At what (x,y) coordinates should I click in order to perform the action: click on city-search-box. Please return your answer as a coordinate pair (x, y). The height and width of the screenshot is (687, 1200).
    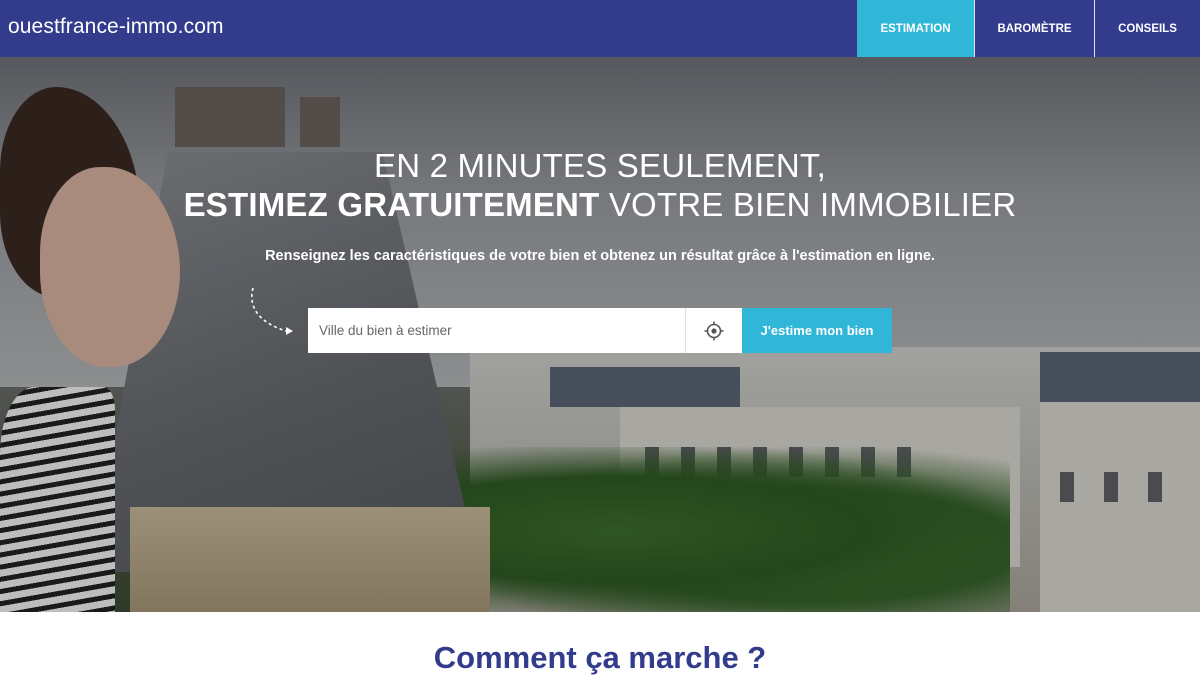
    Looking at the image, I should click on (525, 330).